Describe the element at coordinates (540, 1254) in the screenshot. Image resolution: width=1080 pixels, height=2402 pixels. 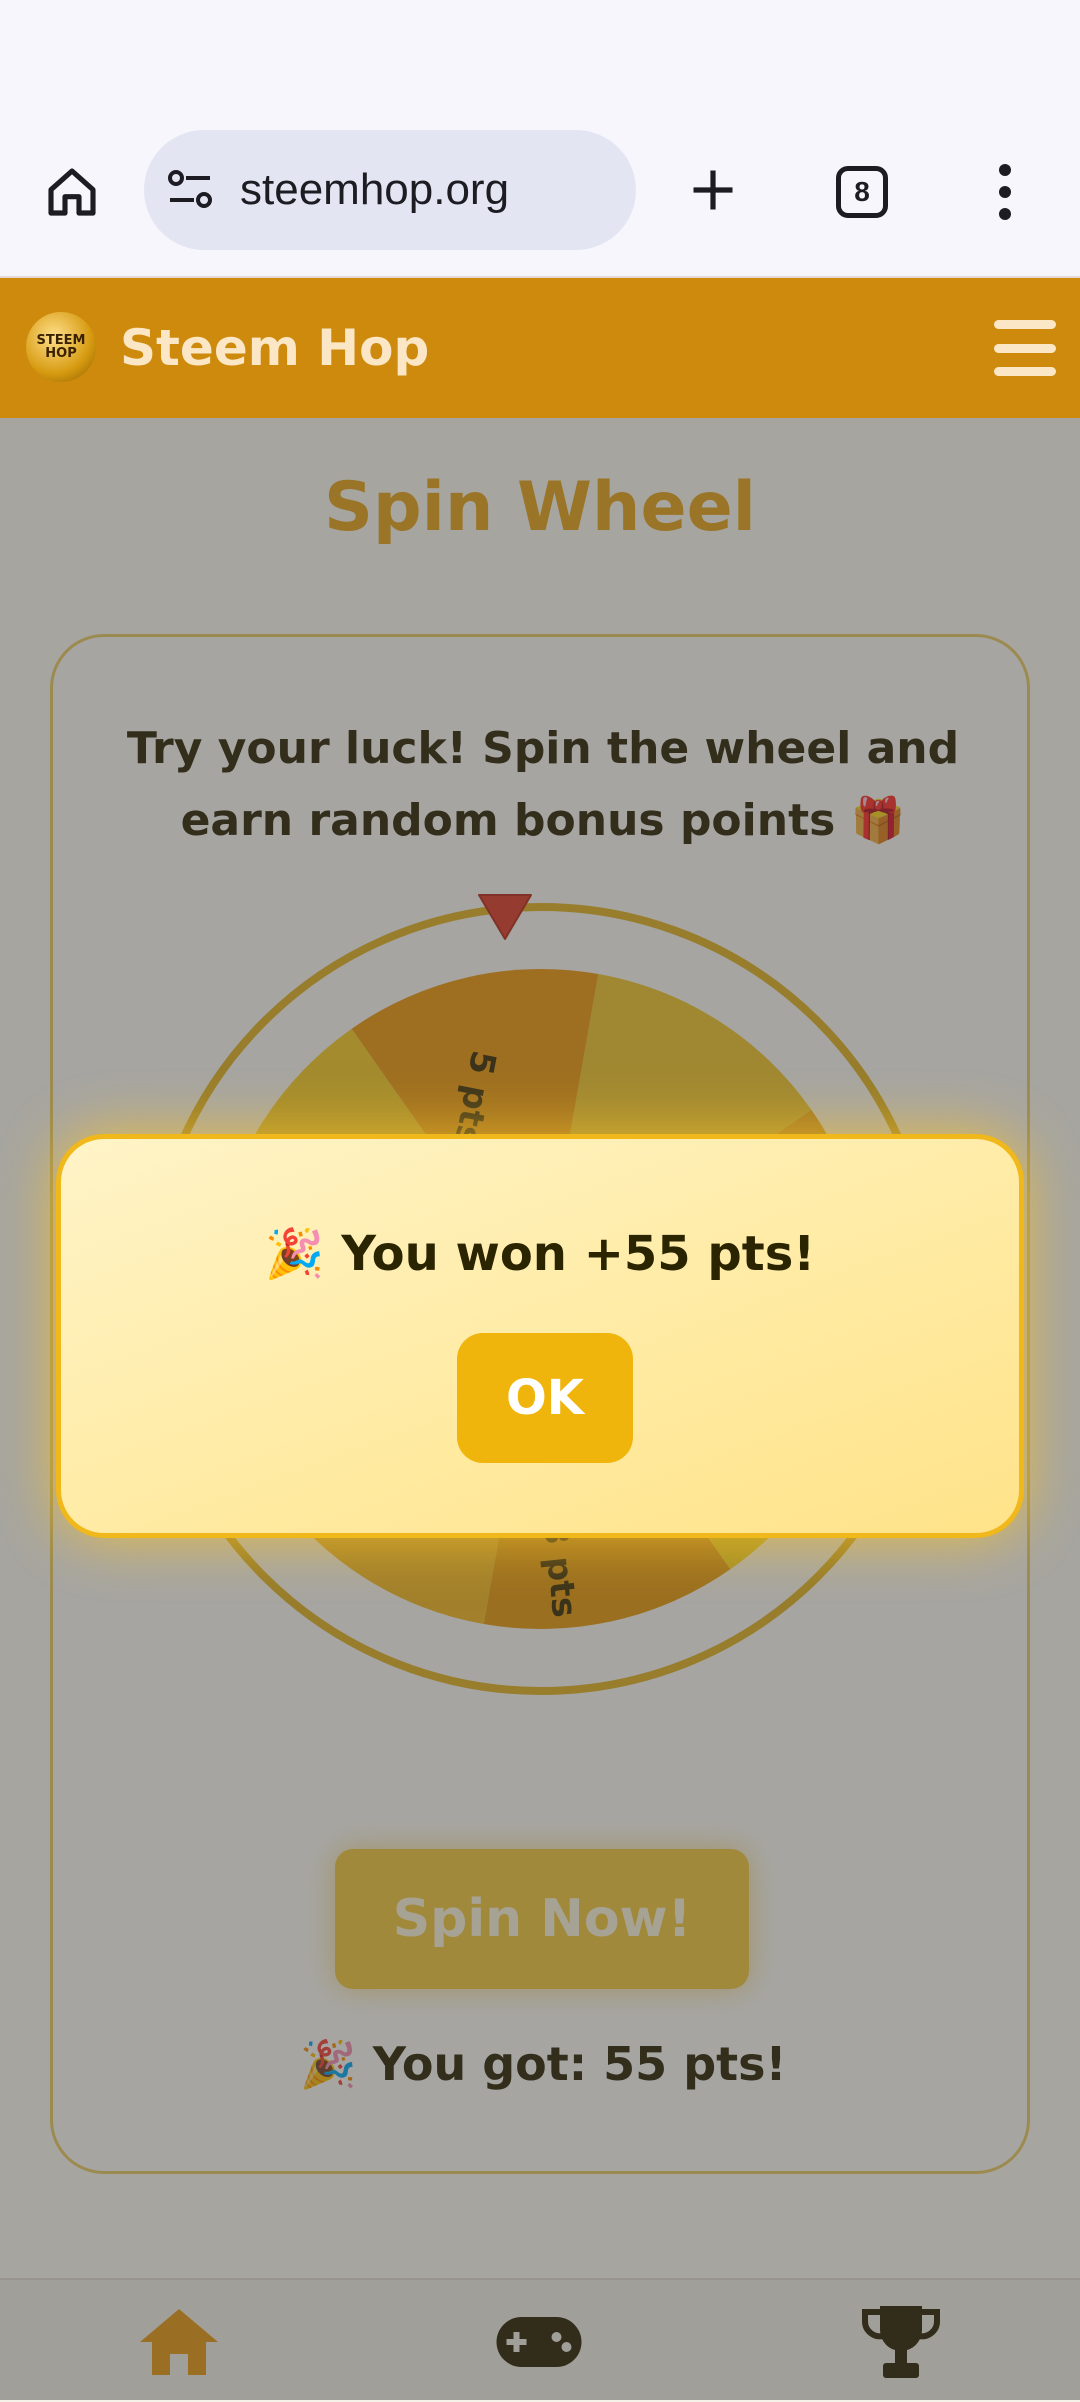
I see `win-message: 🎉 You won +55 pts!` at that location.